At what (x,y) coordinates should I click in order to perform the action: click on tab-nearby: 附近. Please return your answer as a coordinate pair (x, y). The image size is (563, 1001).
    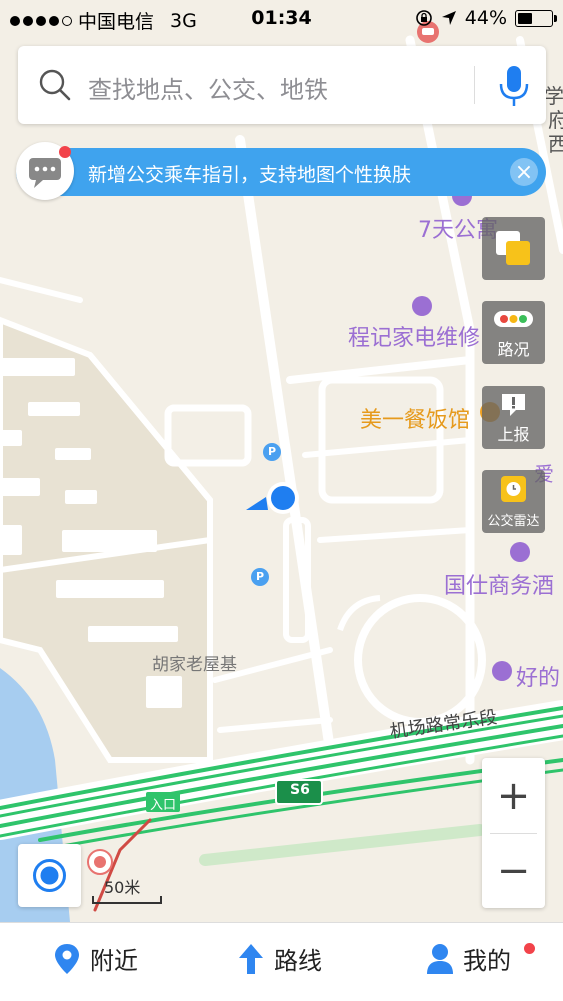
    Looking at the image, I should click on (95, 958).